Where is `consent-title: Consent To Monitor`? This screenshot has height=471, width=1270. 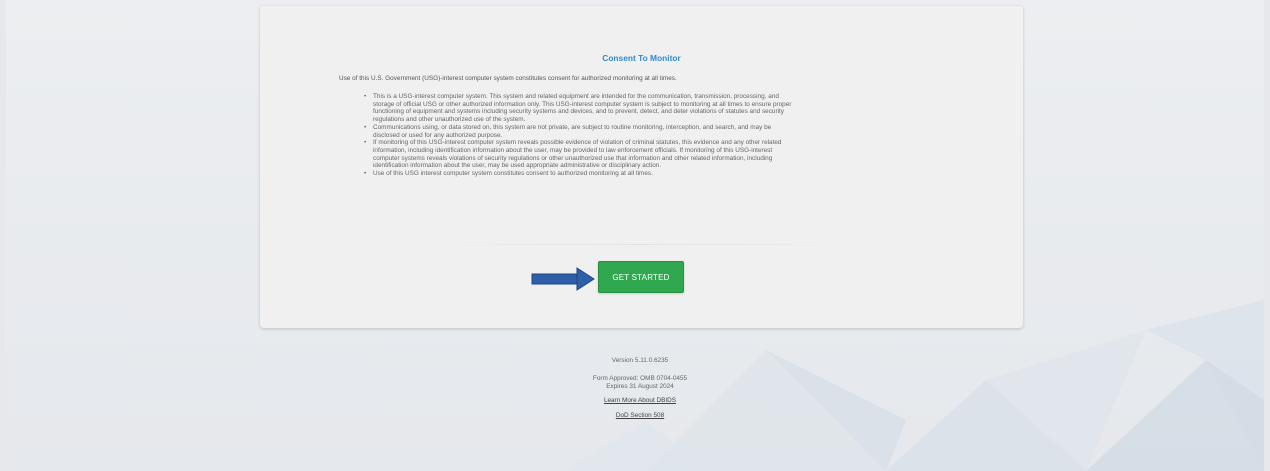
consent-title: Consent To Monitor is located at coordinates (641, 58).